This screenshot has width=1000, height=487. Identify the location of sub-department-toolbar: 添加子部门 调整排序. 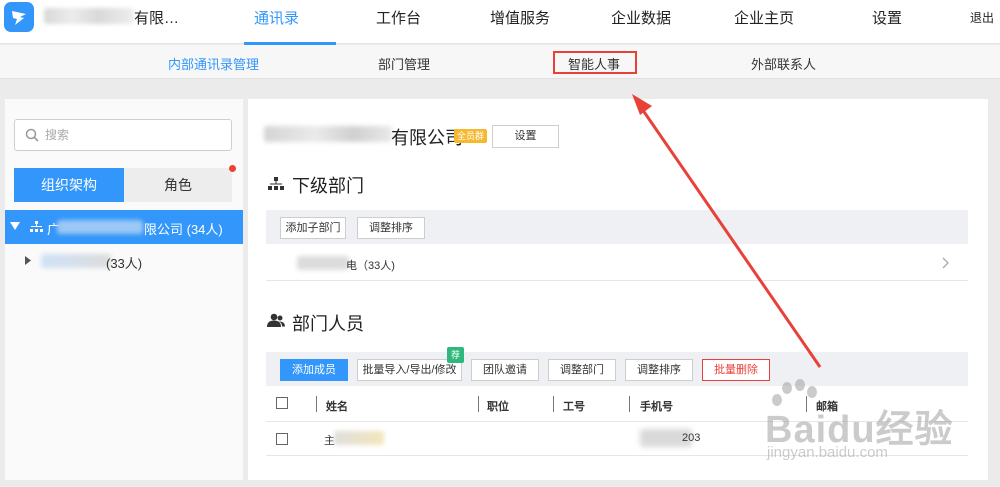
(617, 227).